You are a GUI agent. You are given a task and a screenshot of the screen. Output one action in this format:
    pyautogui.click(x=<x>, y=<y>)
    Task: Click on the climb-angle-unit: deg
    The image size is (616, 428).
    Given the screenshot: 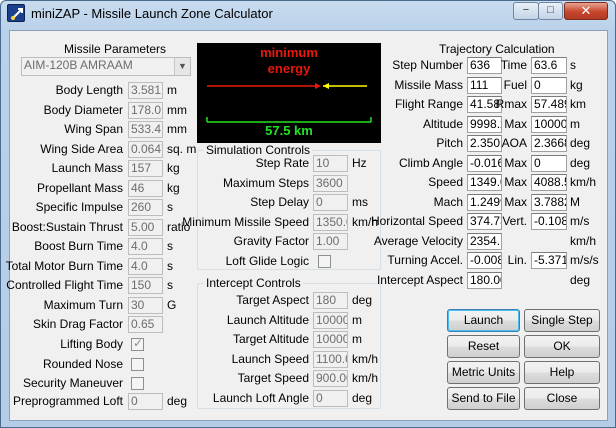 What is the action you would take?
    pyautogui.click(x=580, y=163)
    